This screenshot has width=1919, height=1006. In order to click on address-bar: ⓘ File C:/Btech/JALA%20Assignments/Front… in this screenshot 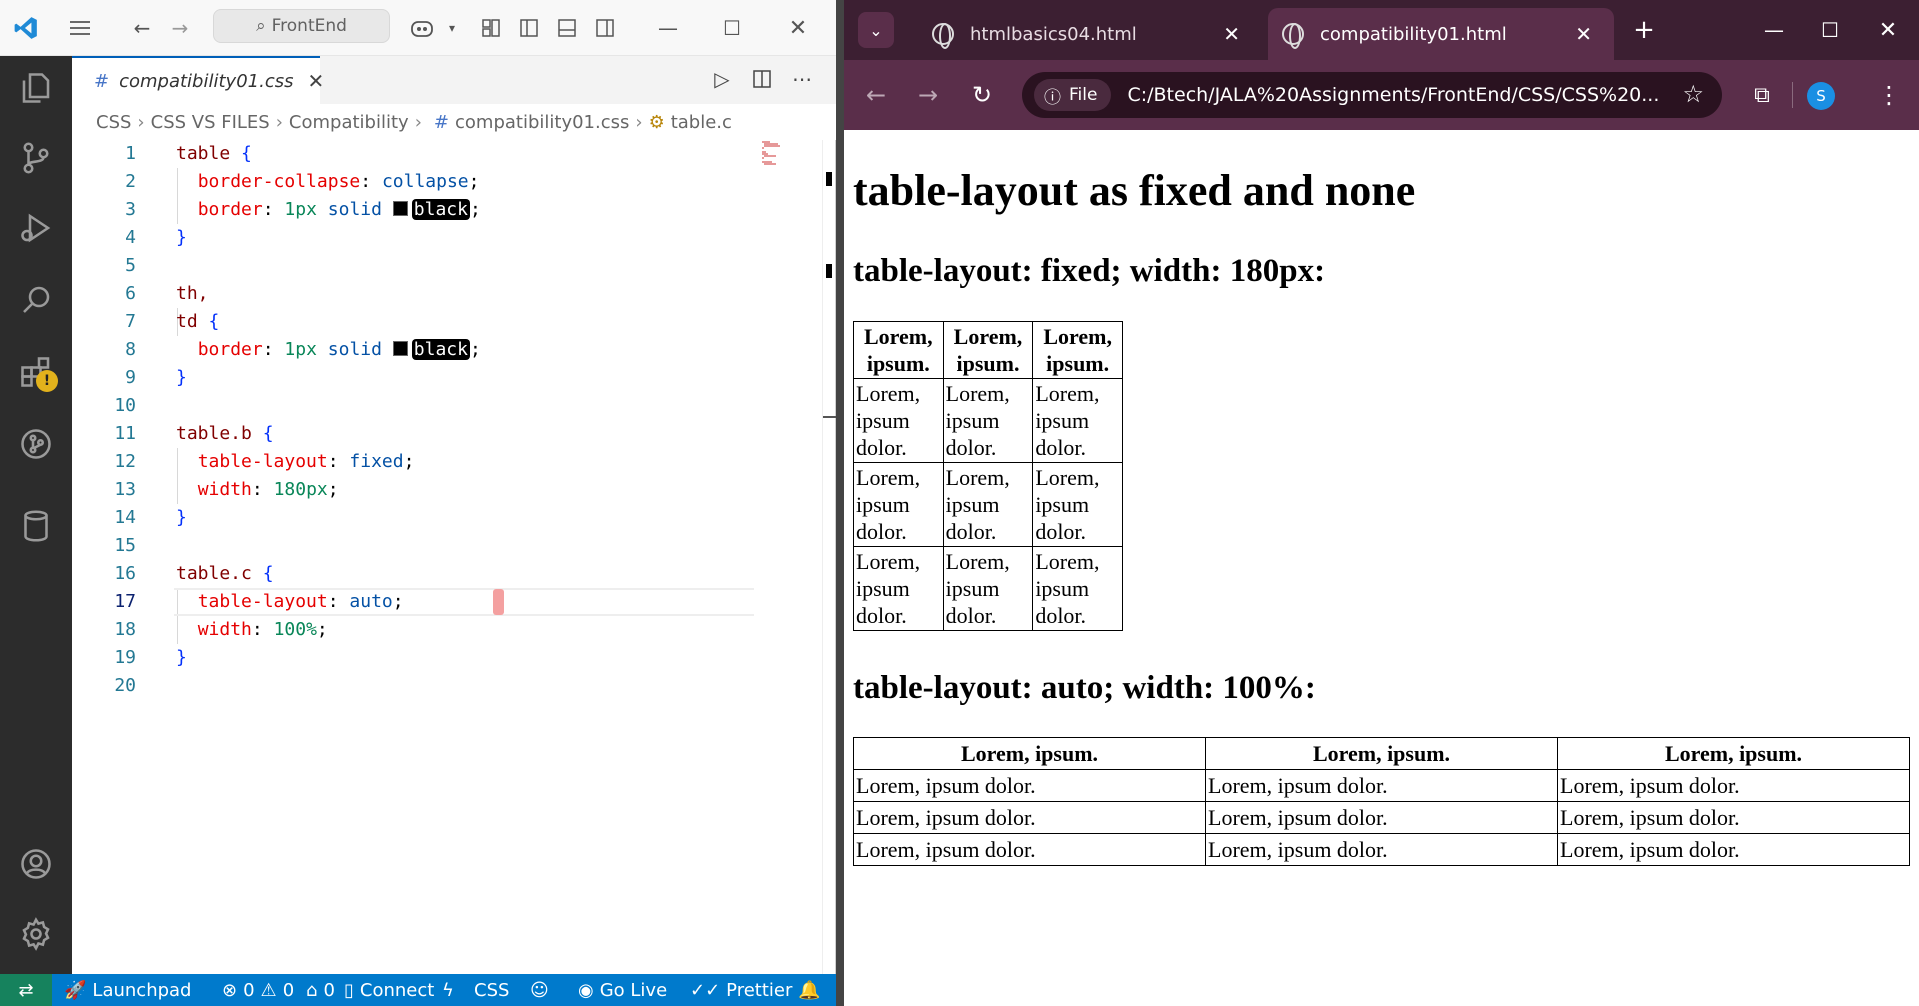, I will do `click(1372, 95)`.